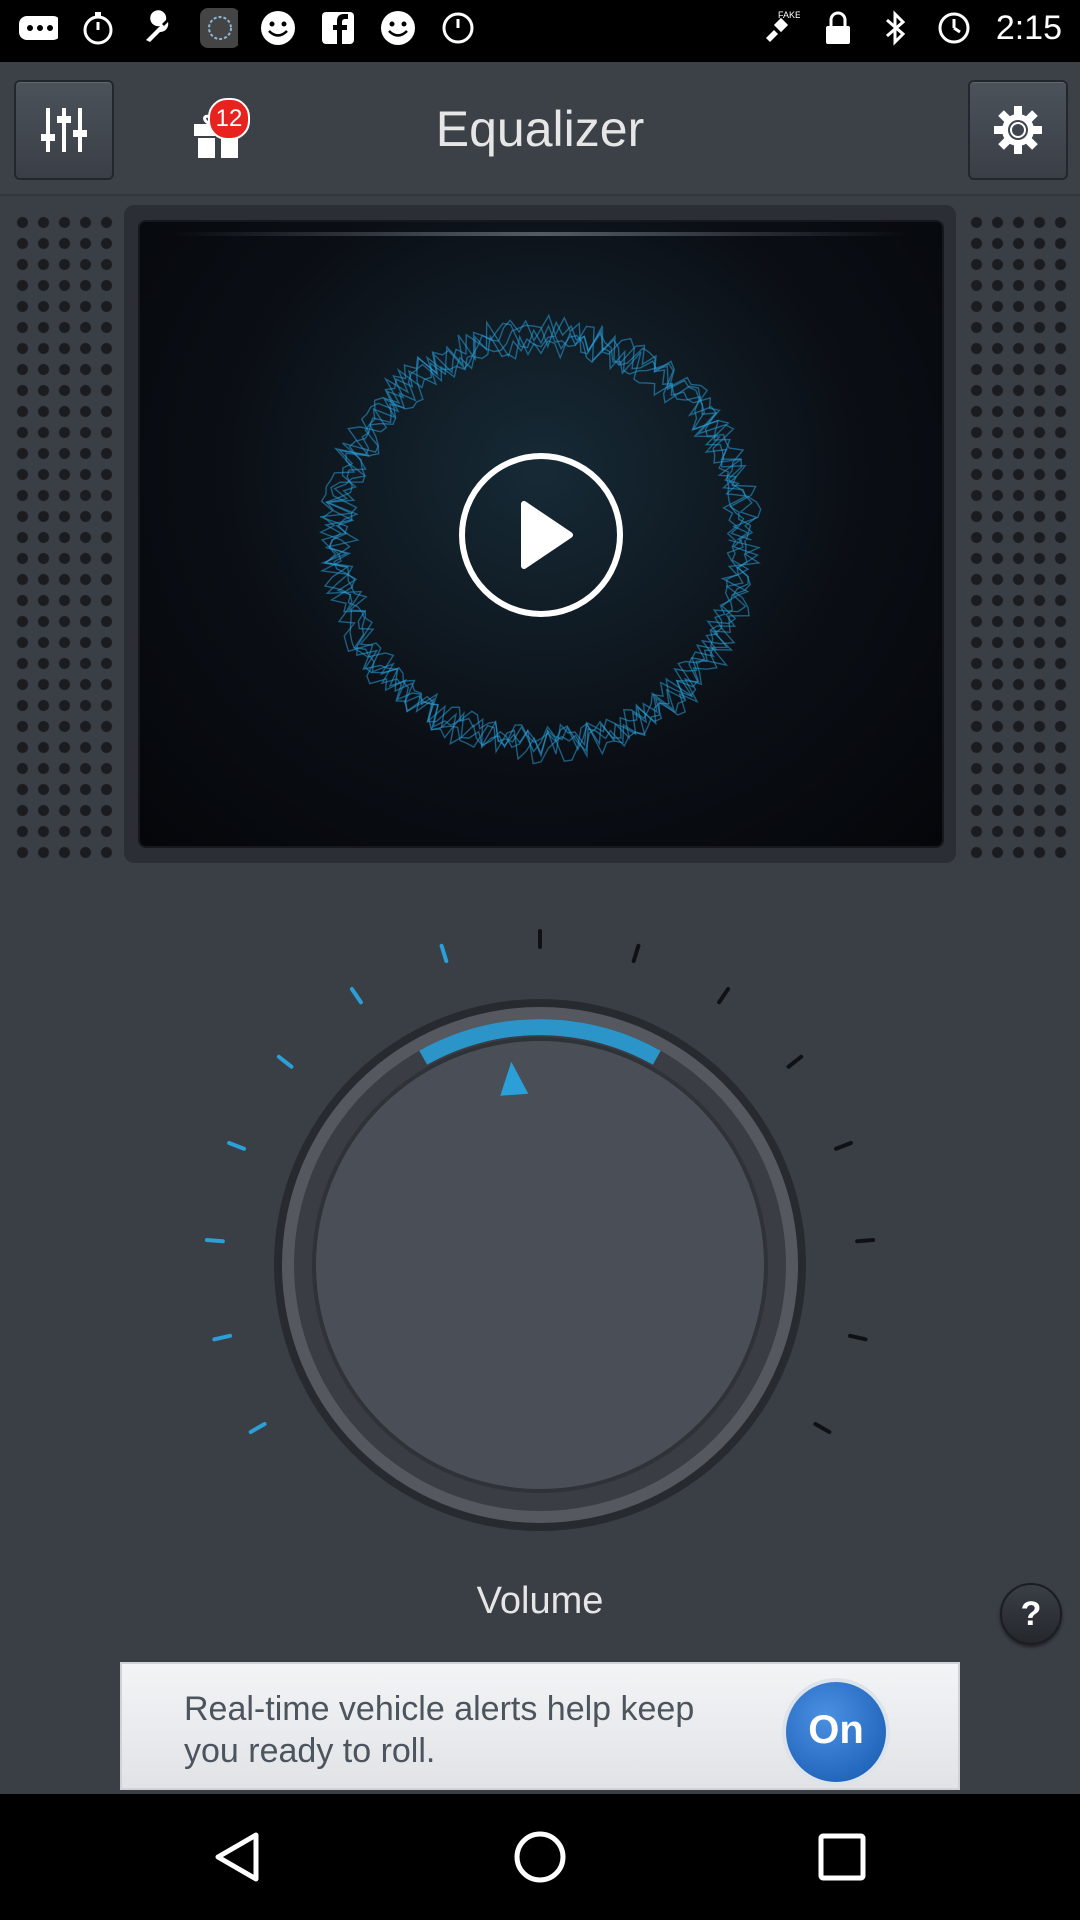  I want to click on app-header: 12 Equalizer, so click(540, 129).